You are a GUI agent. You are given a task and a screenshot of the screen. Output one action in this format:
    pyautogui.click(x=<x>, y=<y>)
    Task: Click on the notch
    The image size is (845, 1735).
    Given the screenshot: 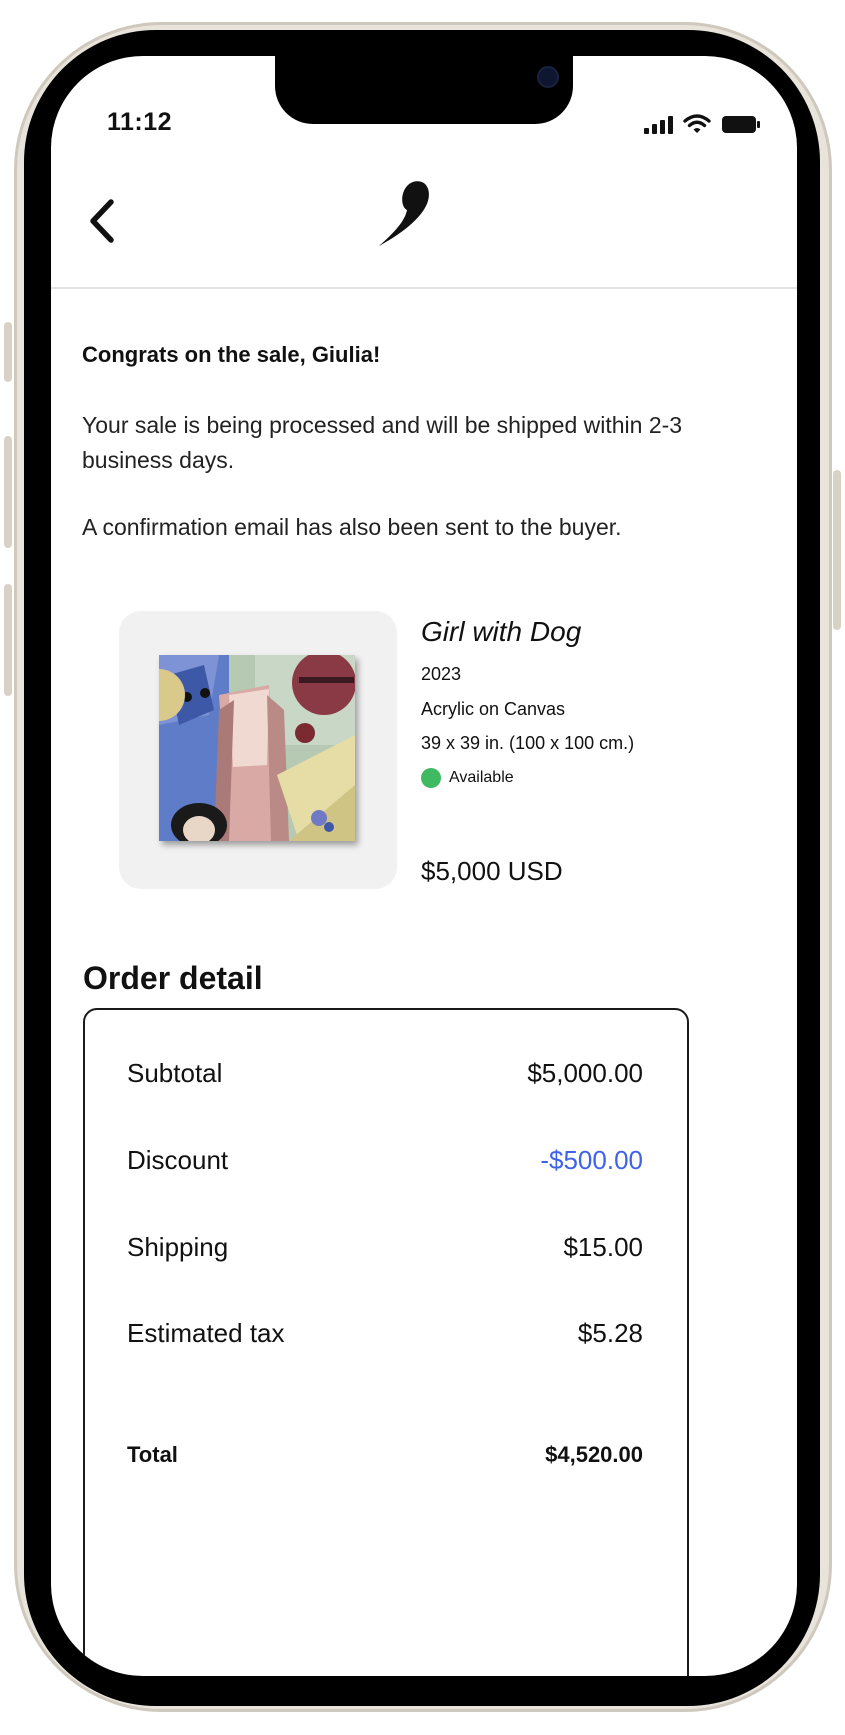 What is the action you would take?
    pyautogui.click(x=424, y=90)
    